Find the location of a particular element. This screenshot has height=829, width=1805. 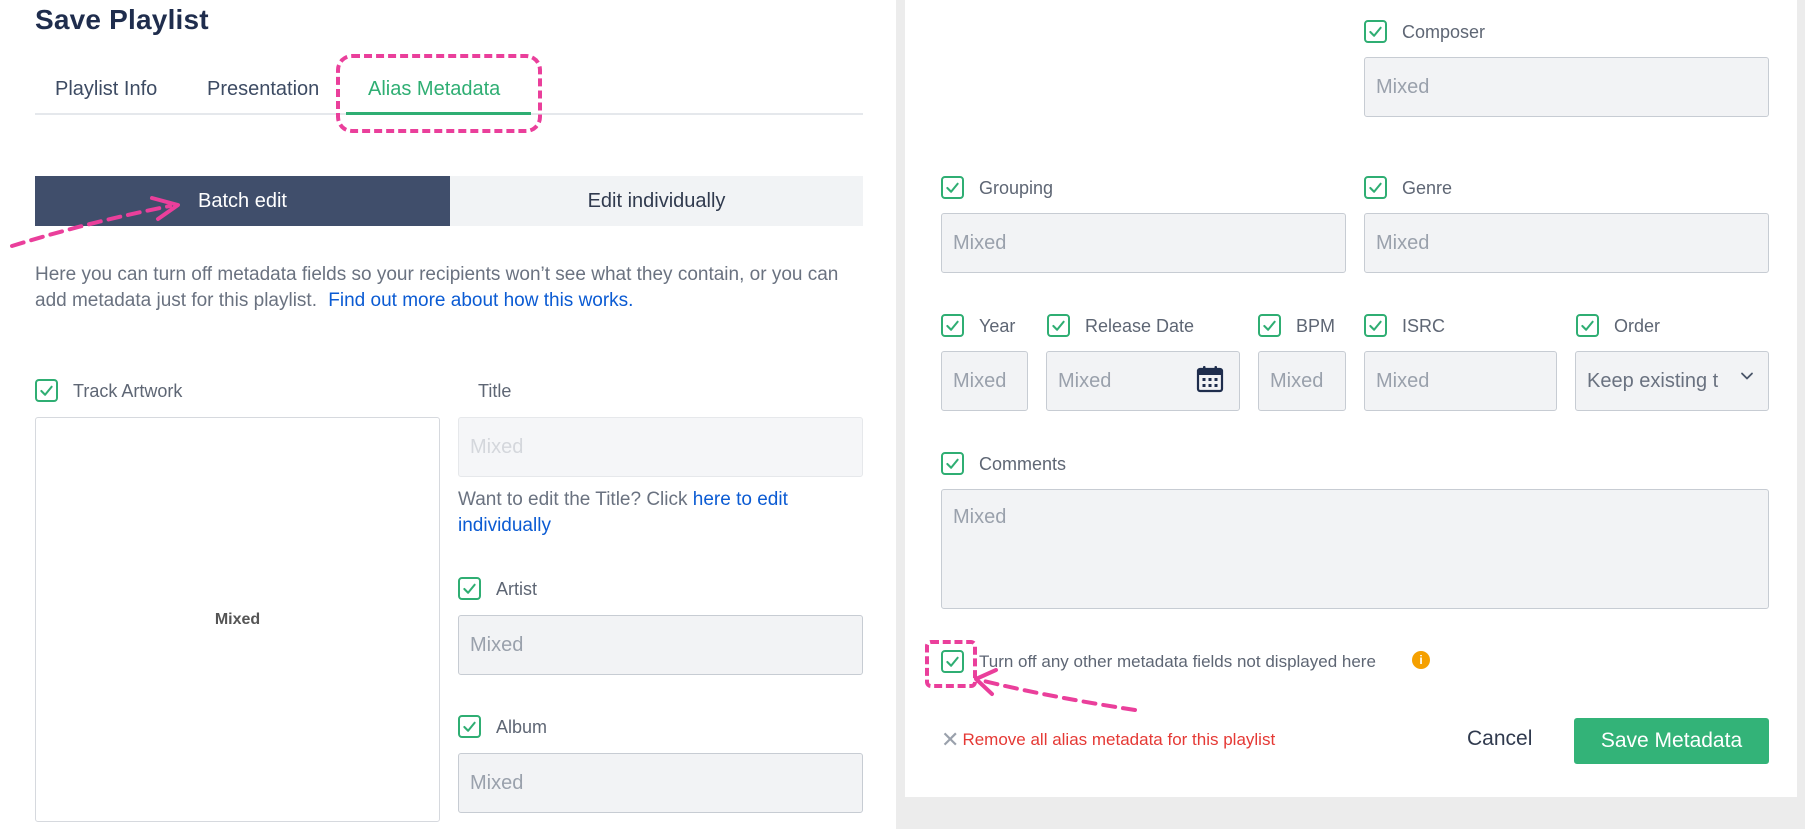

order-checkbox is located at coordinates (1587, 325).